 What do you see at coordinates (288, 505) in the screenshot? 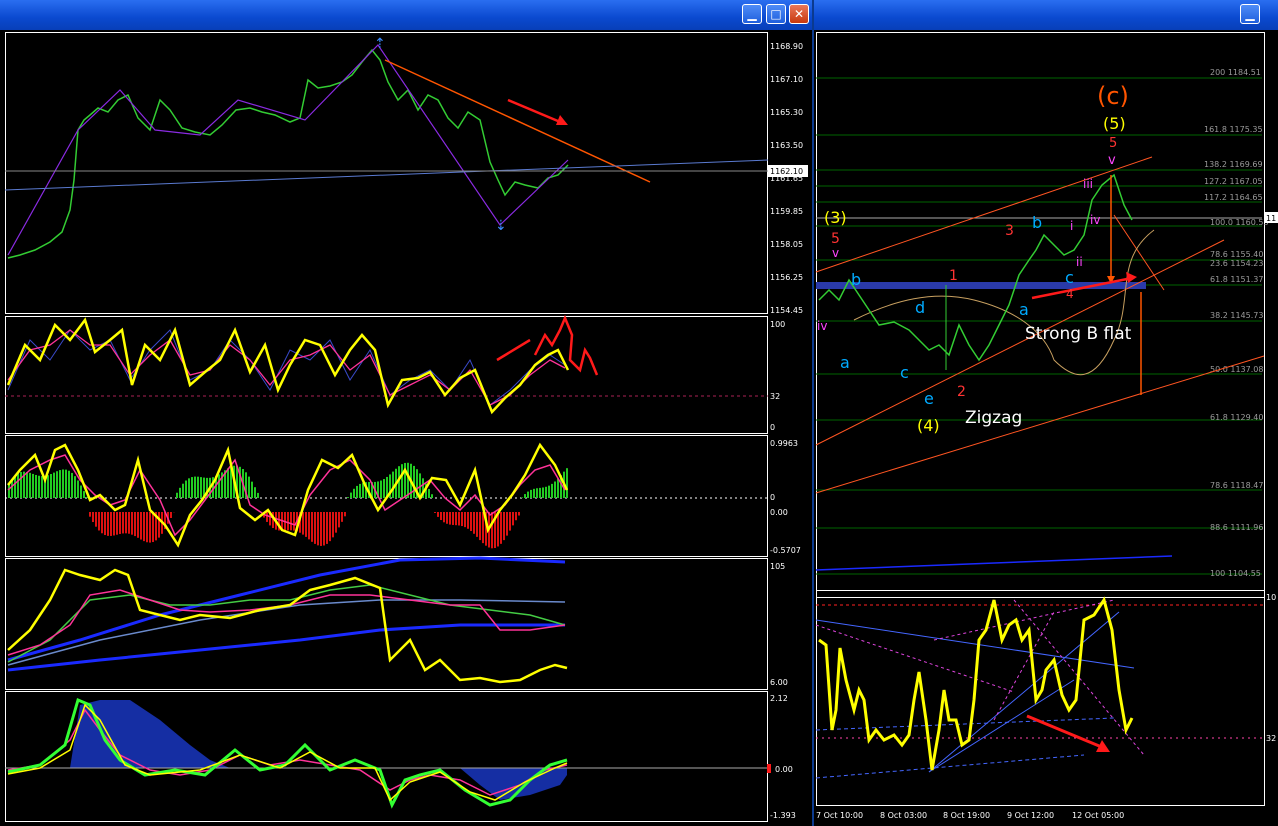
I see `ind2-histogram` at bounding box center [288, 505].